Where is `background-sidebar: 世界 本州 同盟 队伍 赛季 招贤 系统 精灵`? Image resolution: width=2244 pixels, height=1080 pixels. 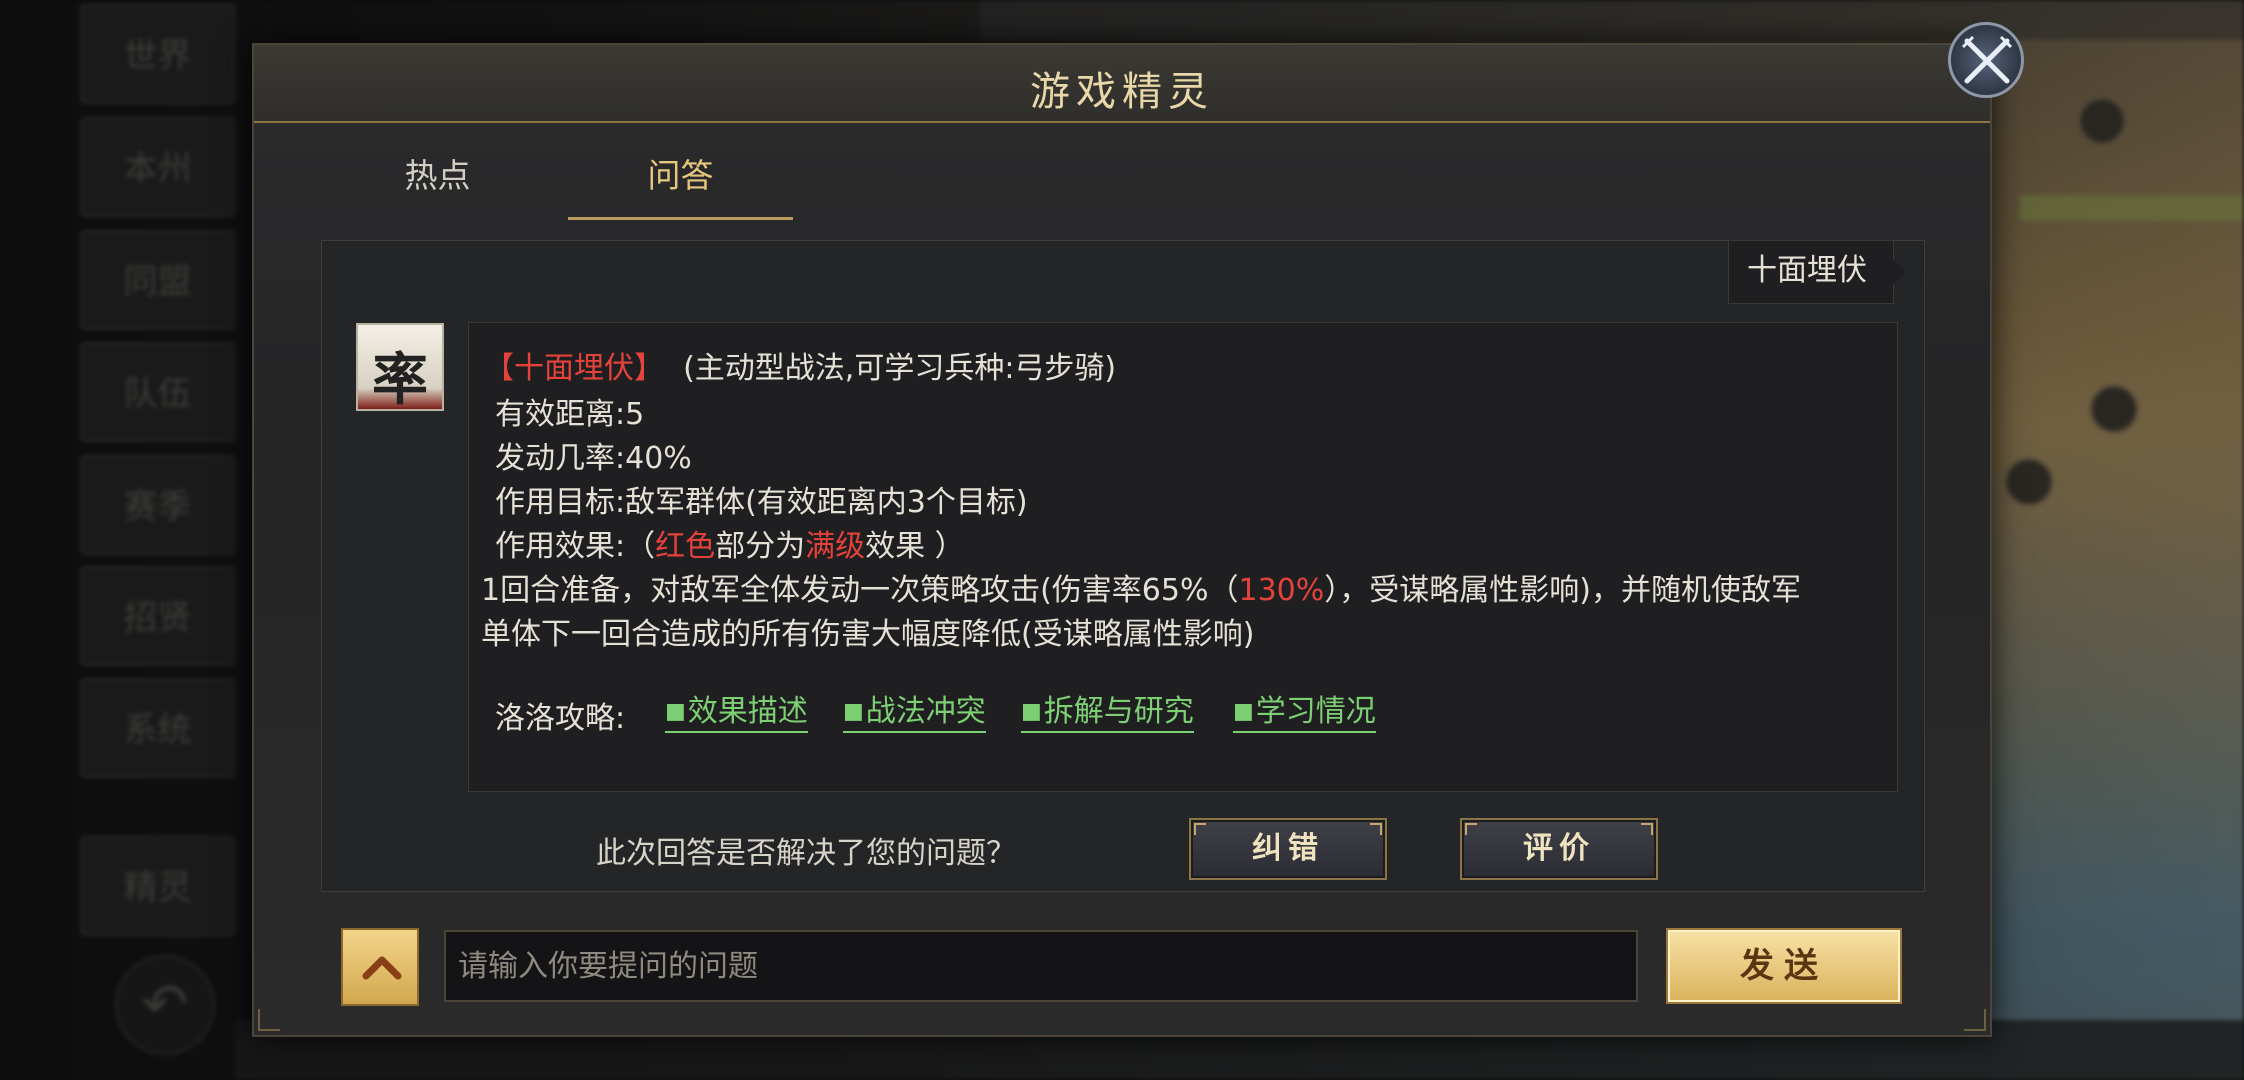 background-sidebar: 世界 本州 同盟 队伍 赛季 招贤 系统 精灵 is located at coordinates (157, 480).